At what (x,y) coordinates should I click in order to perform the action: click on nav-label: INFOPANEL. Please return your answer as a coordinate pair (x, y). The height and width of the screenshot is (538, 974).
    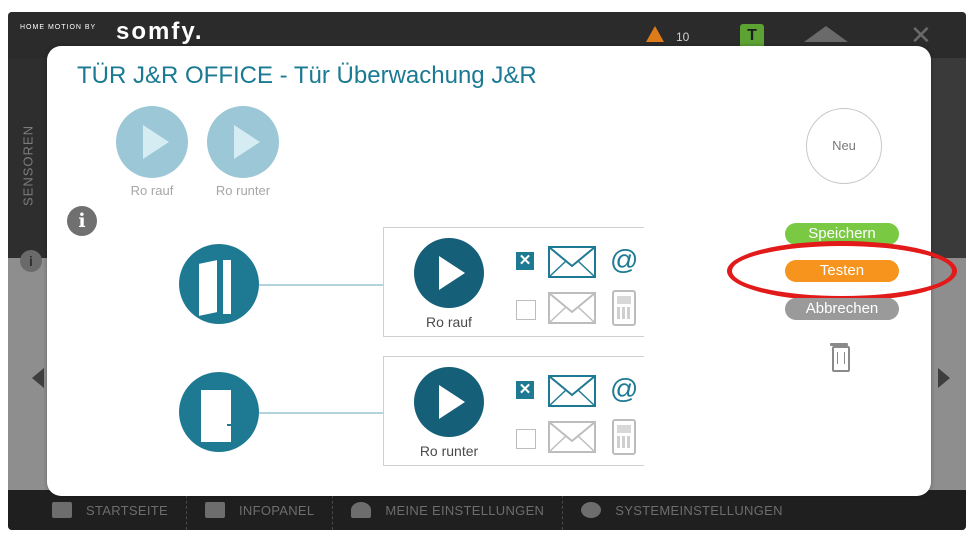
    Looking at the image, I should click on (276, 510).